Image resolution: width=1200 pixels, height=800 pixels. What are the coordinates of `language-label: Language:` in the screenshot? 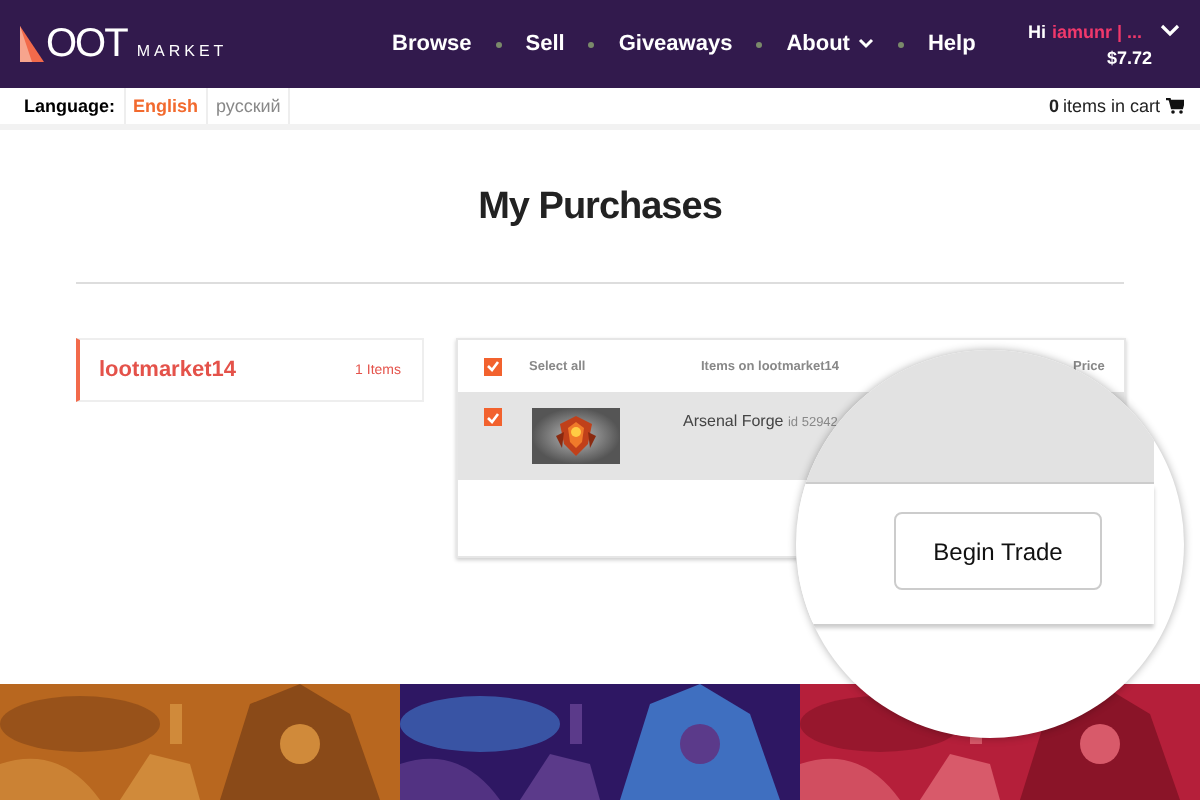 It's located at (71, 107).